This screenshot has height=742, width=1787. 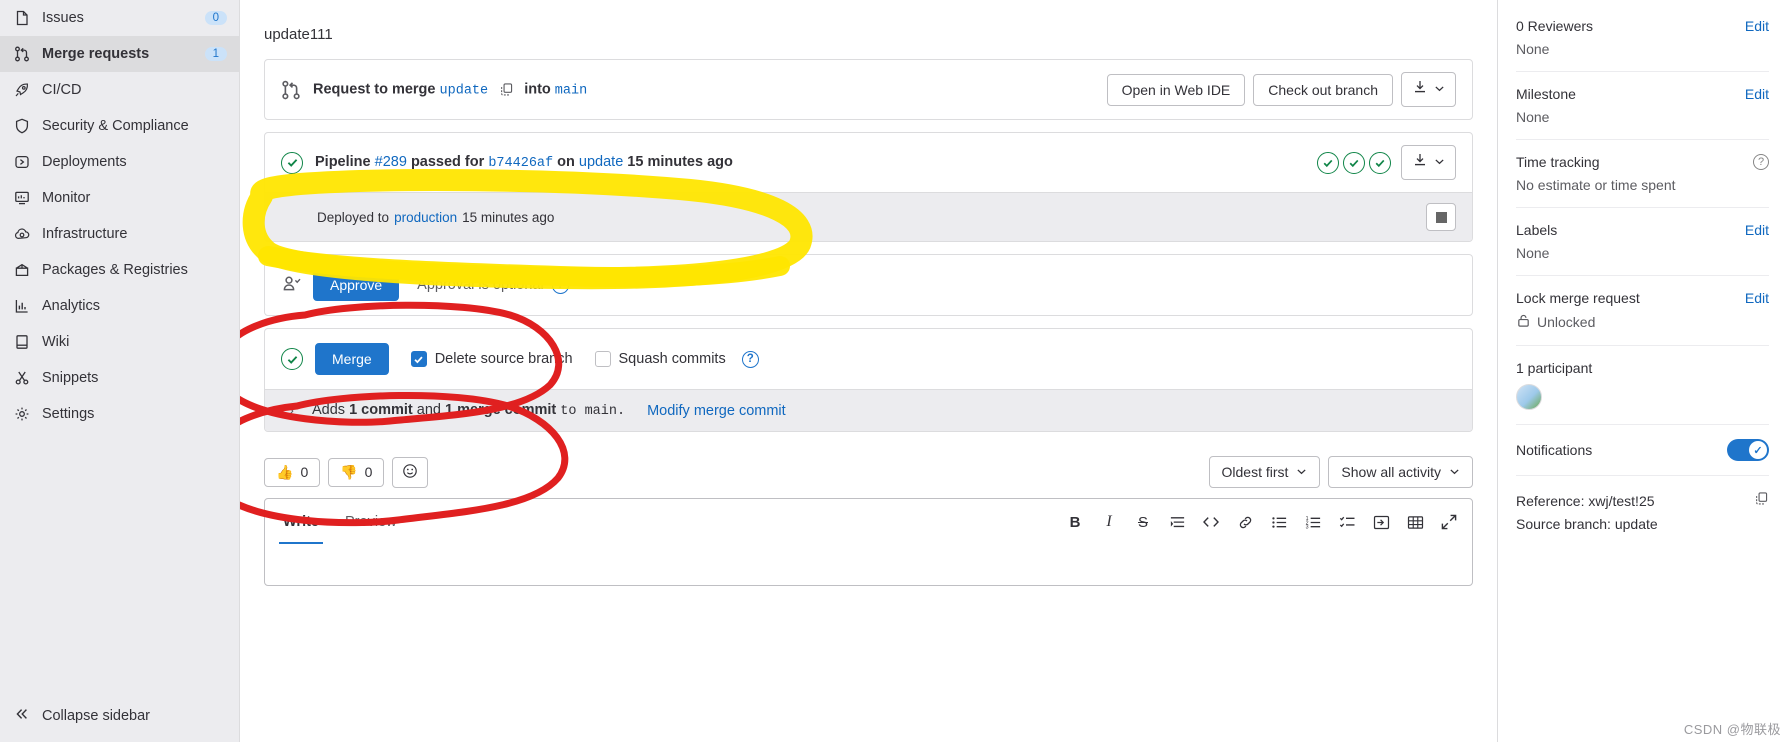 What do you see at coordinates (1075, 522) in the screenshot?
I see `bold-icon: B` at bounding box center [1075, 522].